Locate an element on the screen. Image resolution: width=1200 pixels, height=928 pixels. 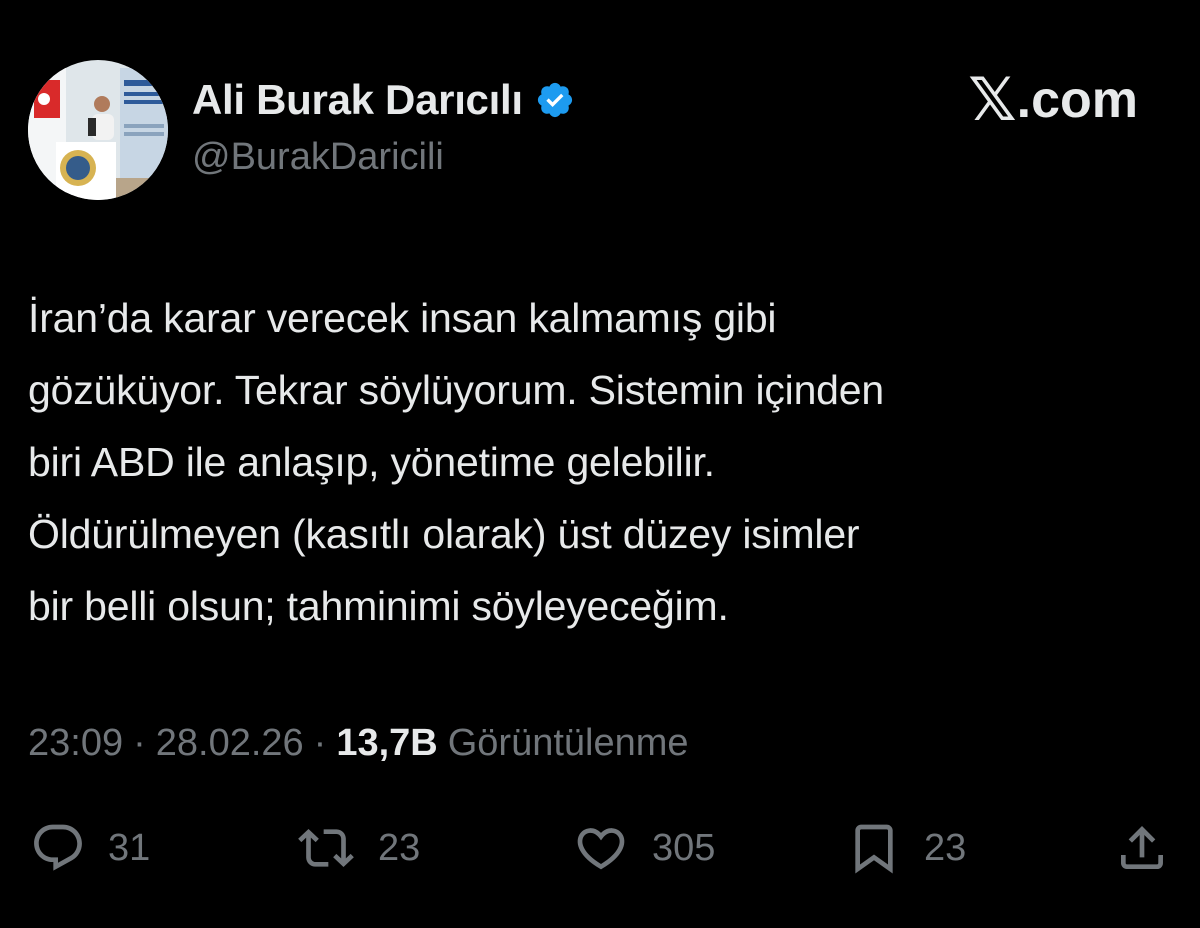
heart-icon is located at coordinates (601, 848).